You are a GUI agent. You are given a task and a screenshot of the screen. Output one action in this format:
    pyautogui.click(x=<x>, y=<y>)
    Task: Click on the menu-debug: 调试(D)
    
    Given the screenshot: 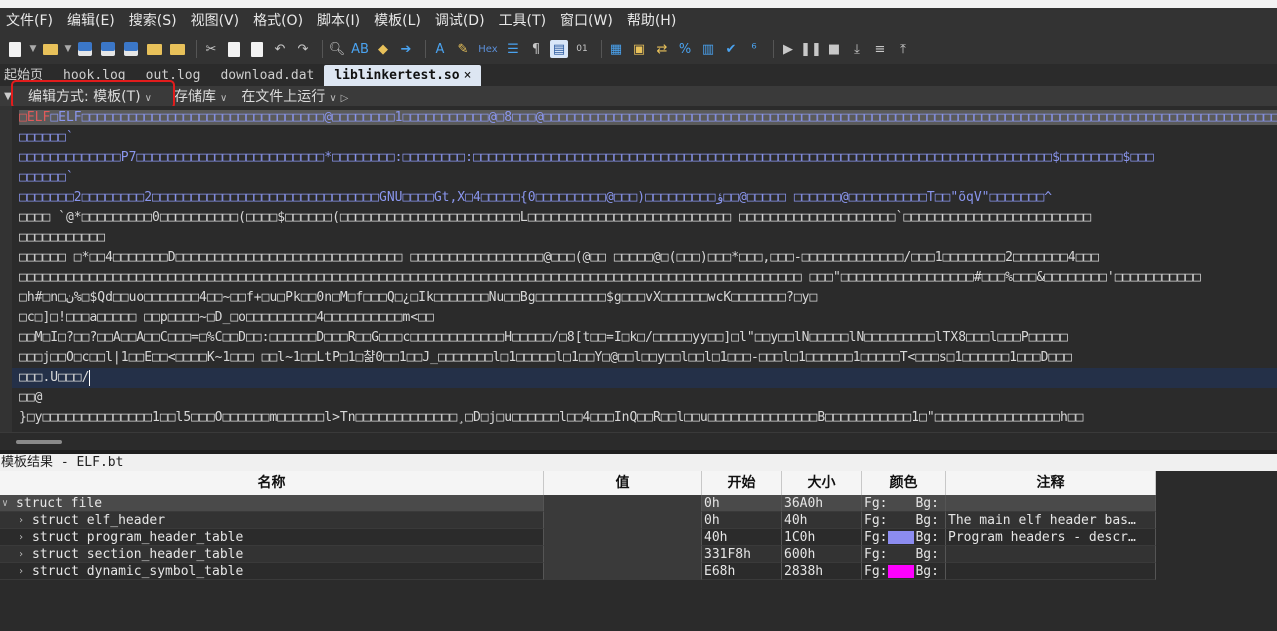 What is the action you would take?
    pyautogui.click(x=461, y=21)
    